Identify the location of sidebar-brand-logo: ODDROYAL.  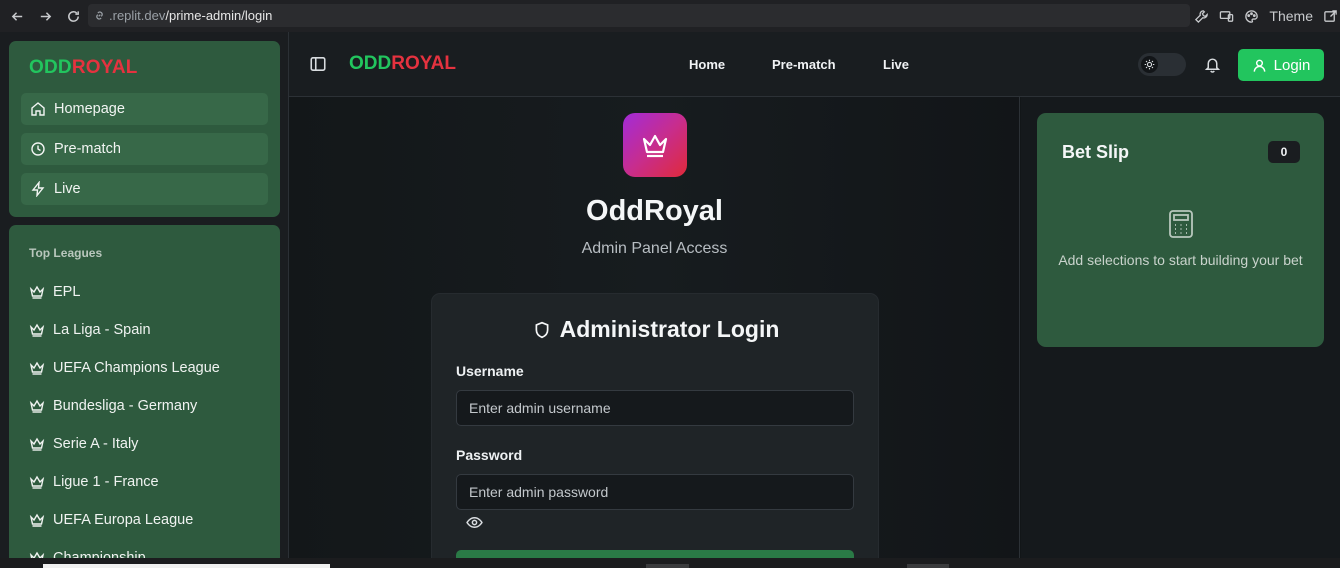
(83, 68).